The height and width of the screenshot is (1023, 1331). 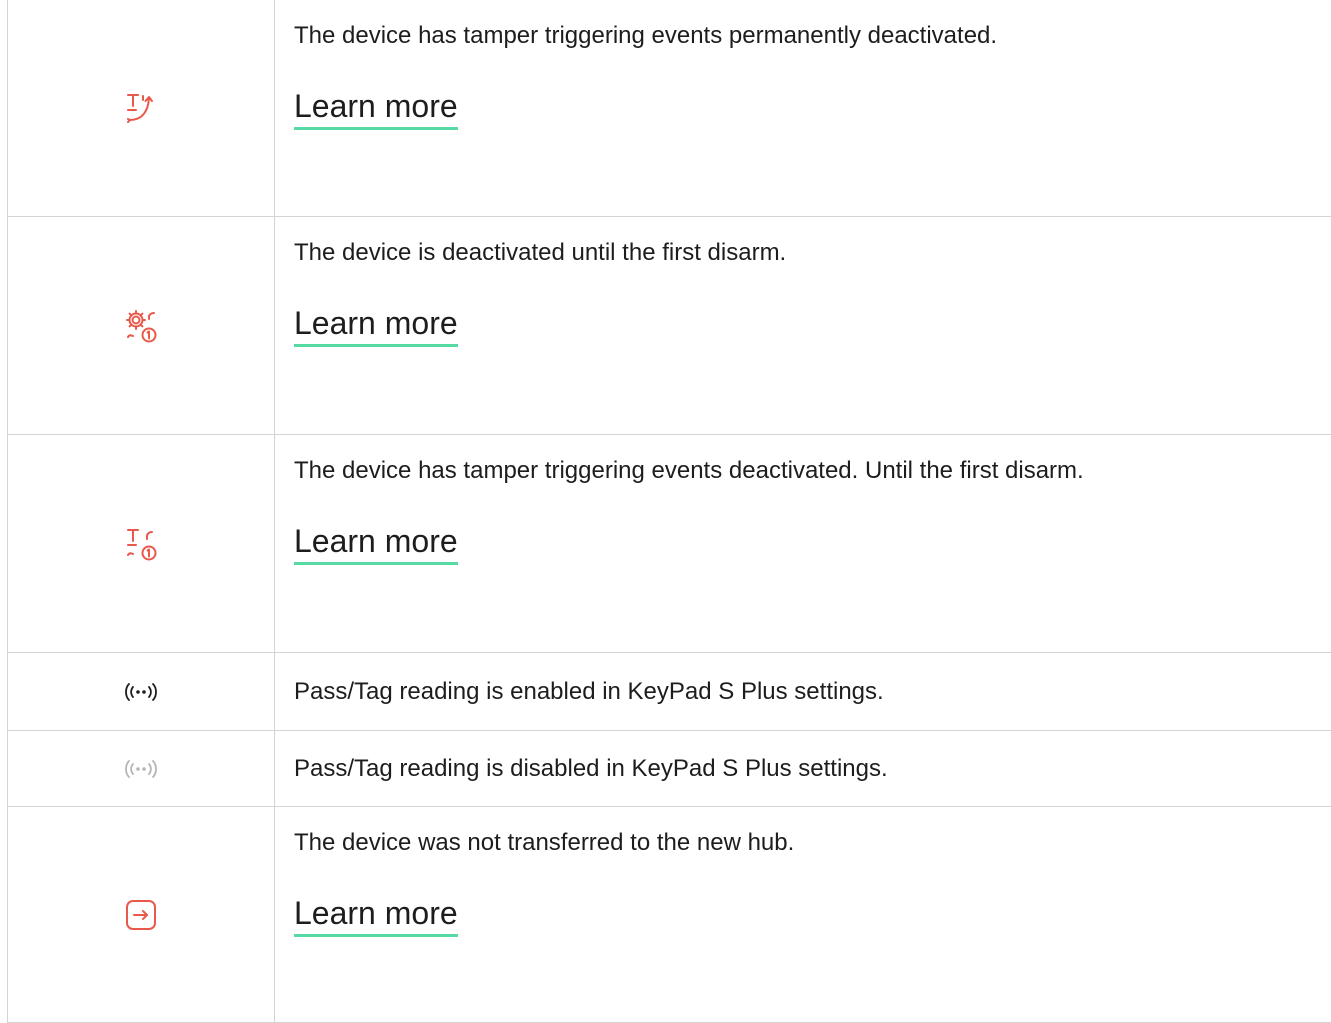 I want to click on deactivated-until-disarm-gear-icon, so click(x=141, y=326).